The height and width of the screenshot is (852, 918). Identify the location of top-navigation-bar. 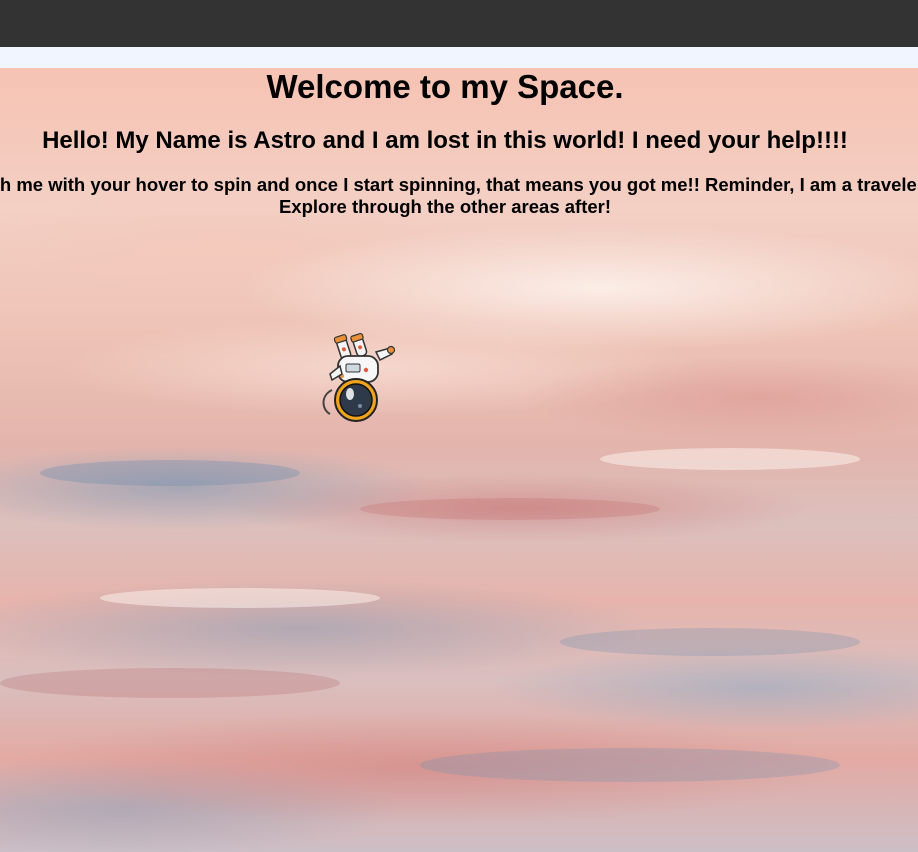
(459, 23).